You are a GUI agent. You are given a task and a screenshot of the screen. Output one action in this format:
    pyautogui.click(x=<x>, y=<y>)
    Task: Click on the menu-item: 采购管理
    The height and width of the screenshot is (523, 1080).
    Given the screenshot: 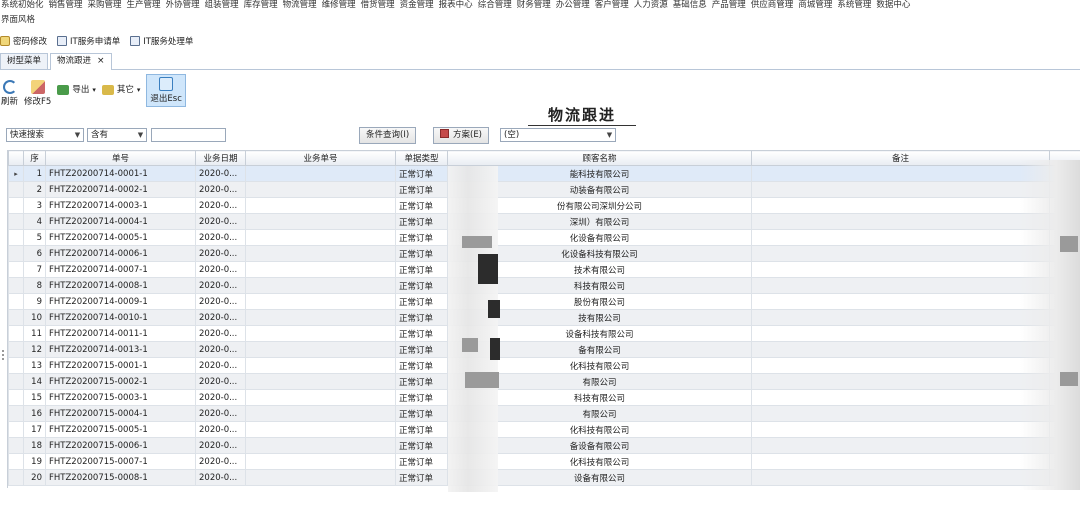 What is the action you would take?
    pyautogui.click(x=106, y=6)
    